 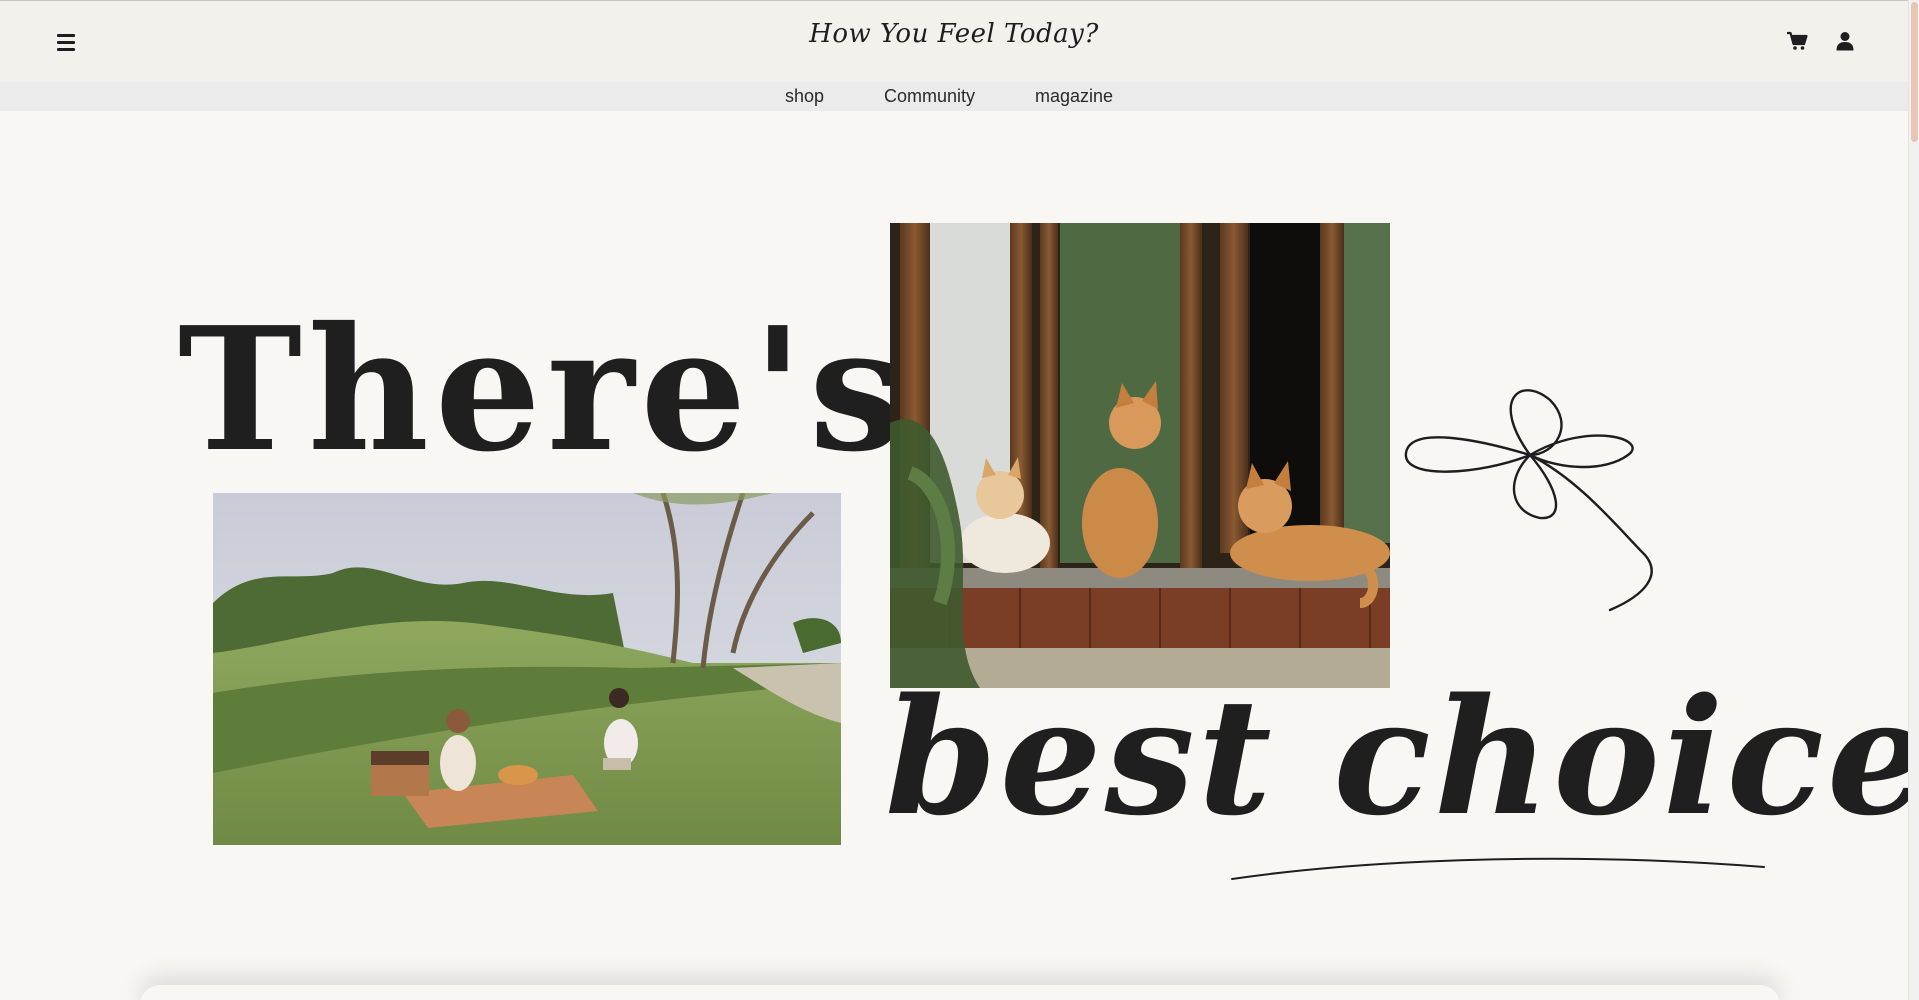 What do you see at coordinates (929, 96) in the screenshot?
I see `nav-item-community: Community` at bounding box center [929, 96].